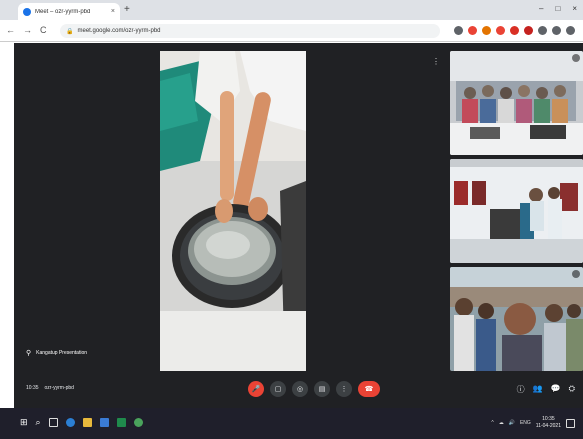  What do you see at coordinates (32, 388) in the screenshot?
I see `meeting-time: 10:35` at bounding box center [32, 388].